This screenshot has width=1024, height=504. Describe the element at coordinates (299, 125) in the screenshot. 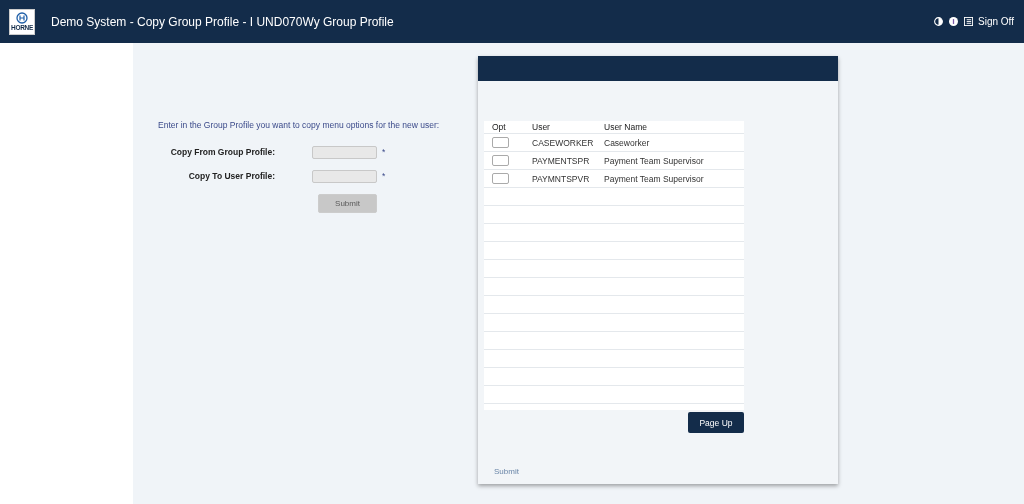

I see `instruction-text: Enter in the Group Profile you want to copy menu options for the new user:` at that location.